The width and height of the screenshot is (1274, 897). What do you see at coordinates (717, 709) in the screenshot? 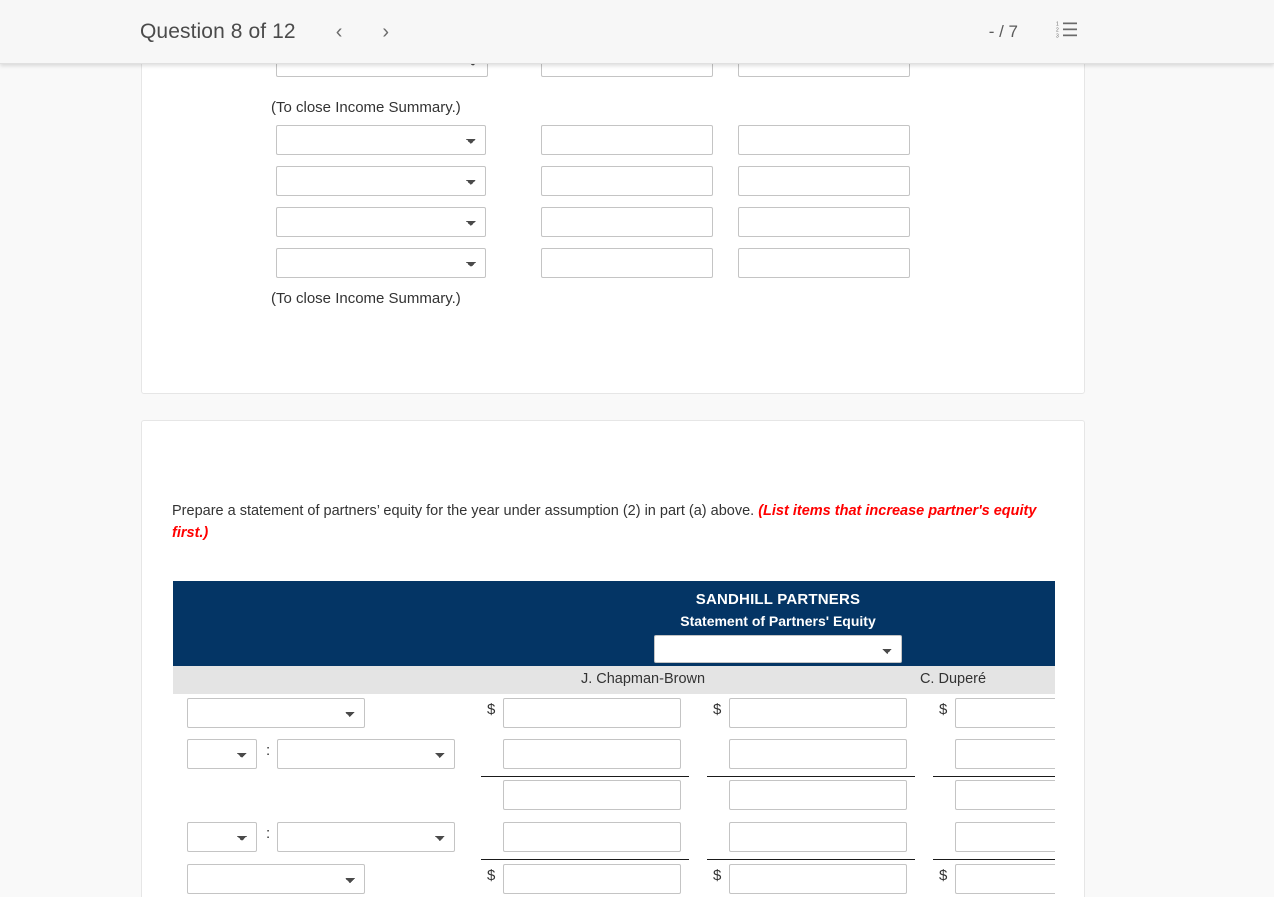
I see `dollar-sign-row1-col2: $` at bounding box center [717, 709].